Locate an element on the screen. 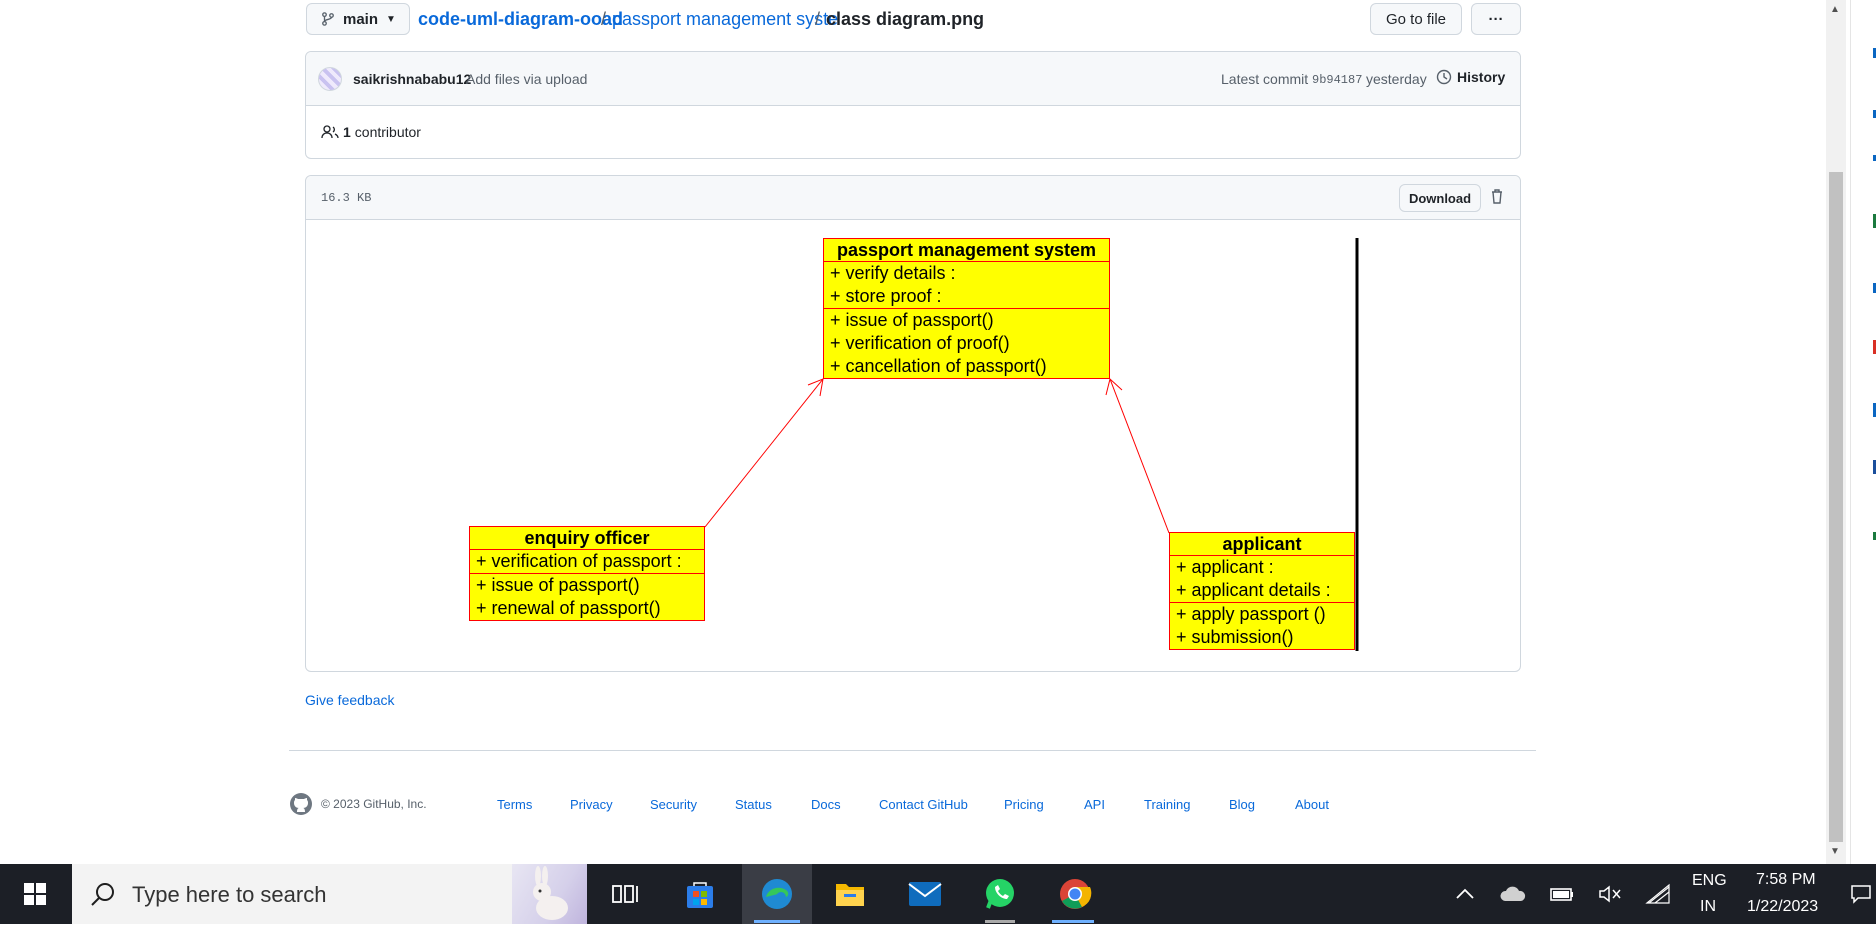 This screenshot has width=1876, height=929. class-title: enquiry officer is located at coordinates (587, 538).